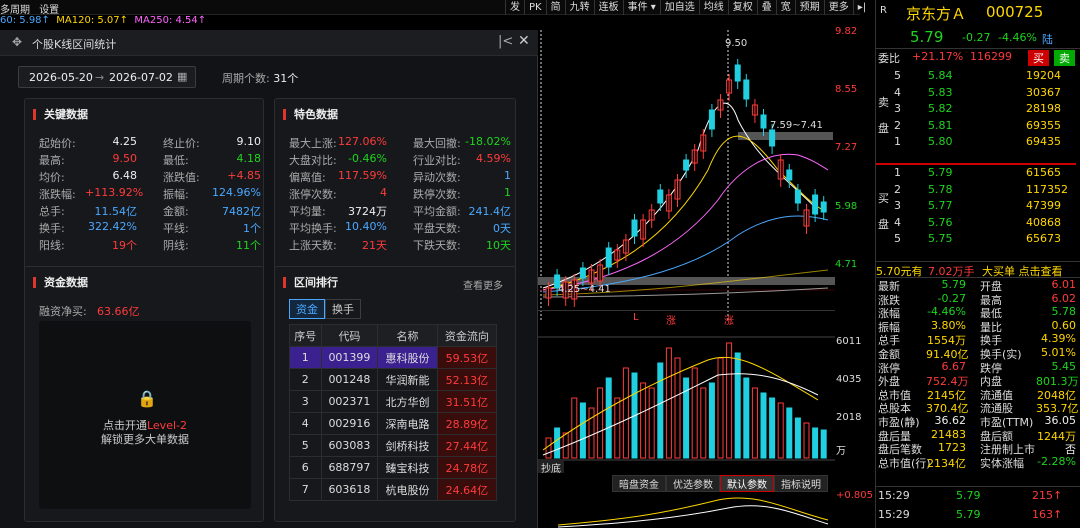 The width and height of the screenshot is (1080, 528). Describe the element at coordinates (505, 41) in the screenshot. I see `collapse-icon: |<` at that location.